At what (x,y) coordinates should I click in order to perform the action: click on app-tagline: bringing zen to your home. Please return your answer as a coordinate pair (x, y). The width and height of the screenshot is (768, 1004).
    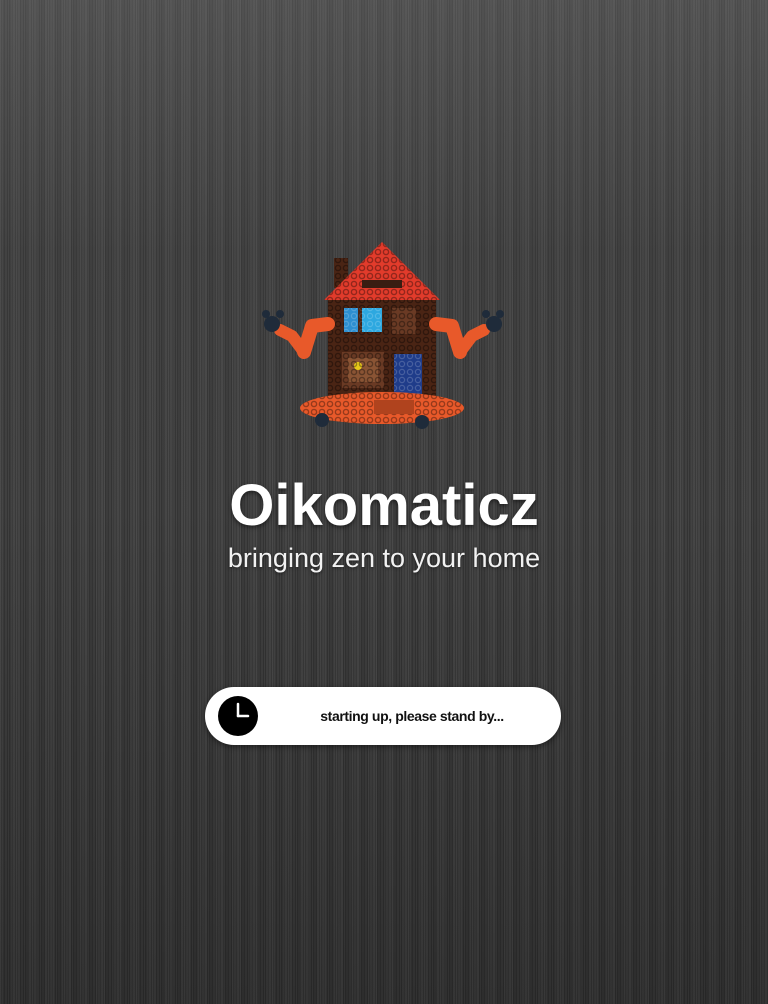
    Looking at the image, I should click on (384, 558).